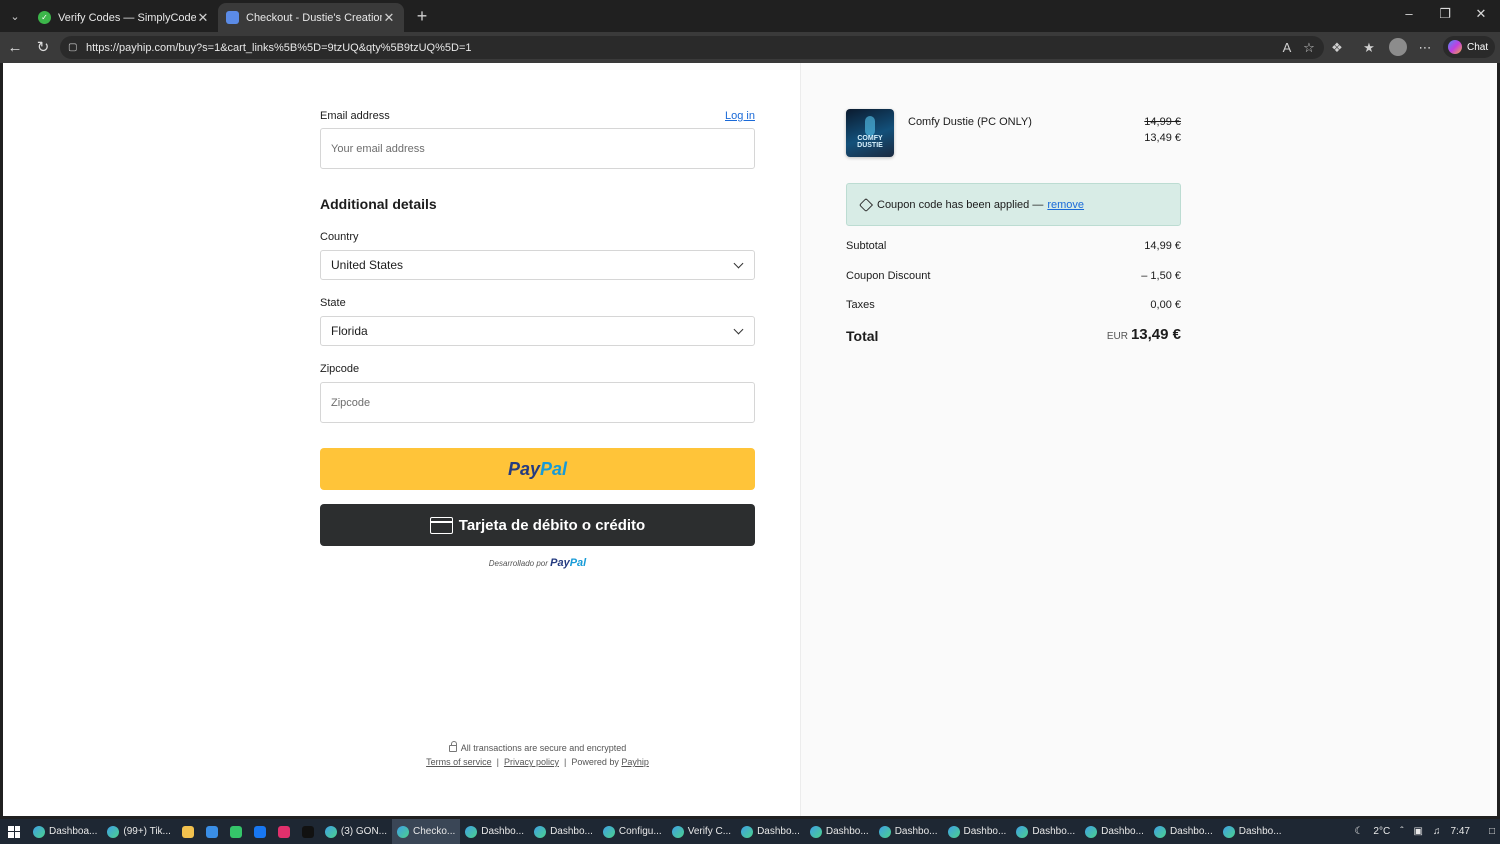 This screenshot has width=1500, height=844. I want to click on taxes-value: 0,00 €, so click(1165, 305).